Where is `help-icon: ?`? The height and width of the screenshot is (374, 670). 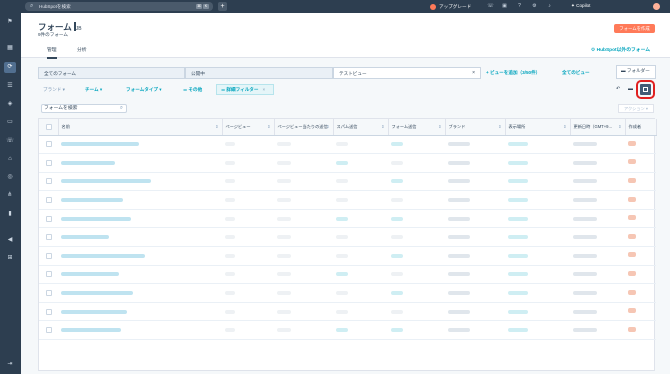 help-icon: ? is located at coordinates (519, 6).